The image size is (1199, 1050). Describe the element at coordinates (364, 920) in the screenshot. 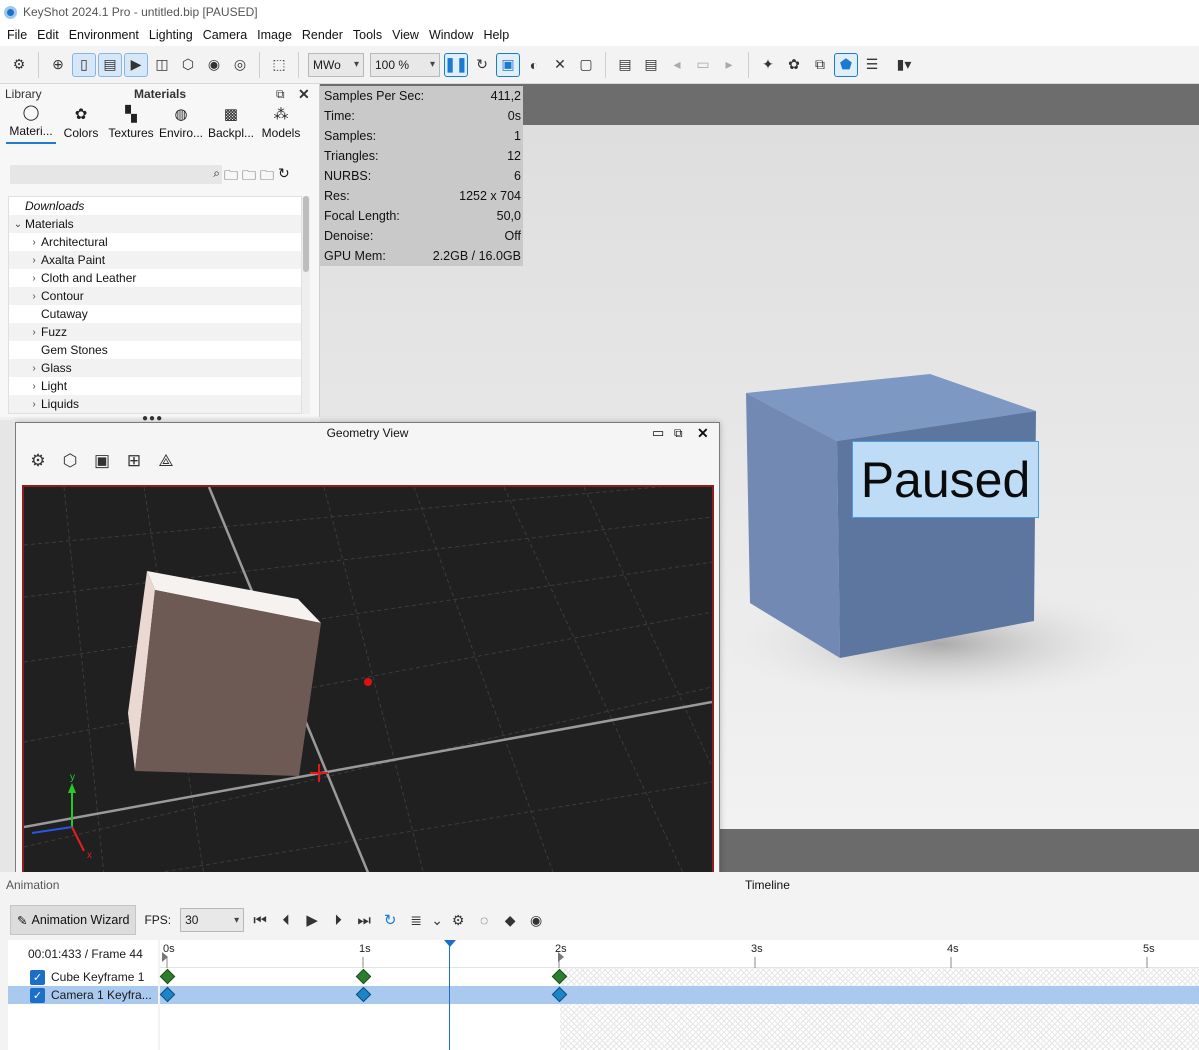

I see `skip-to-end-icon: ⏭` at that location.